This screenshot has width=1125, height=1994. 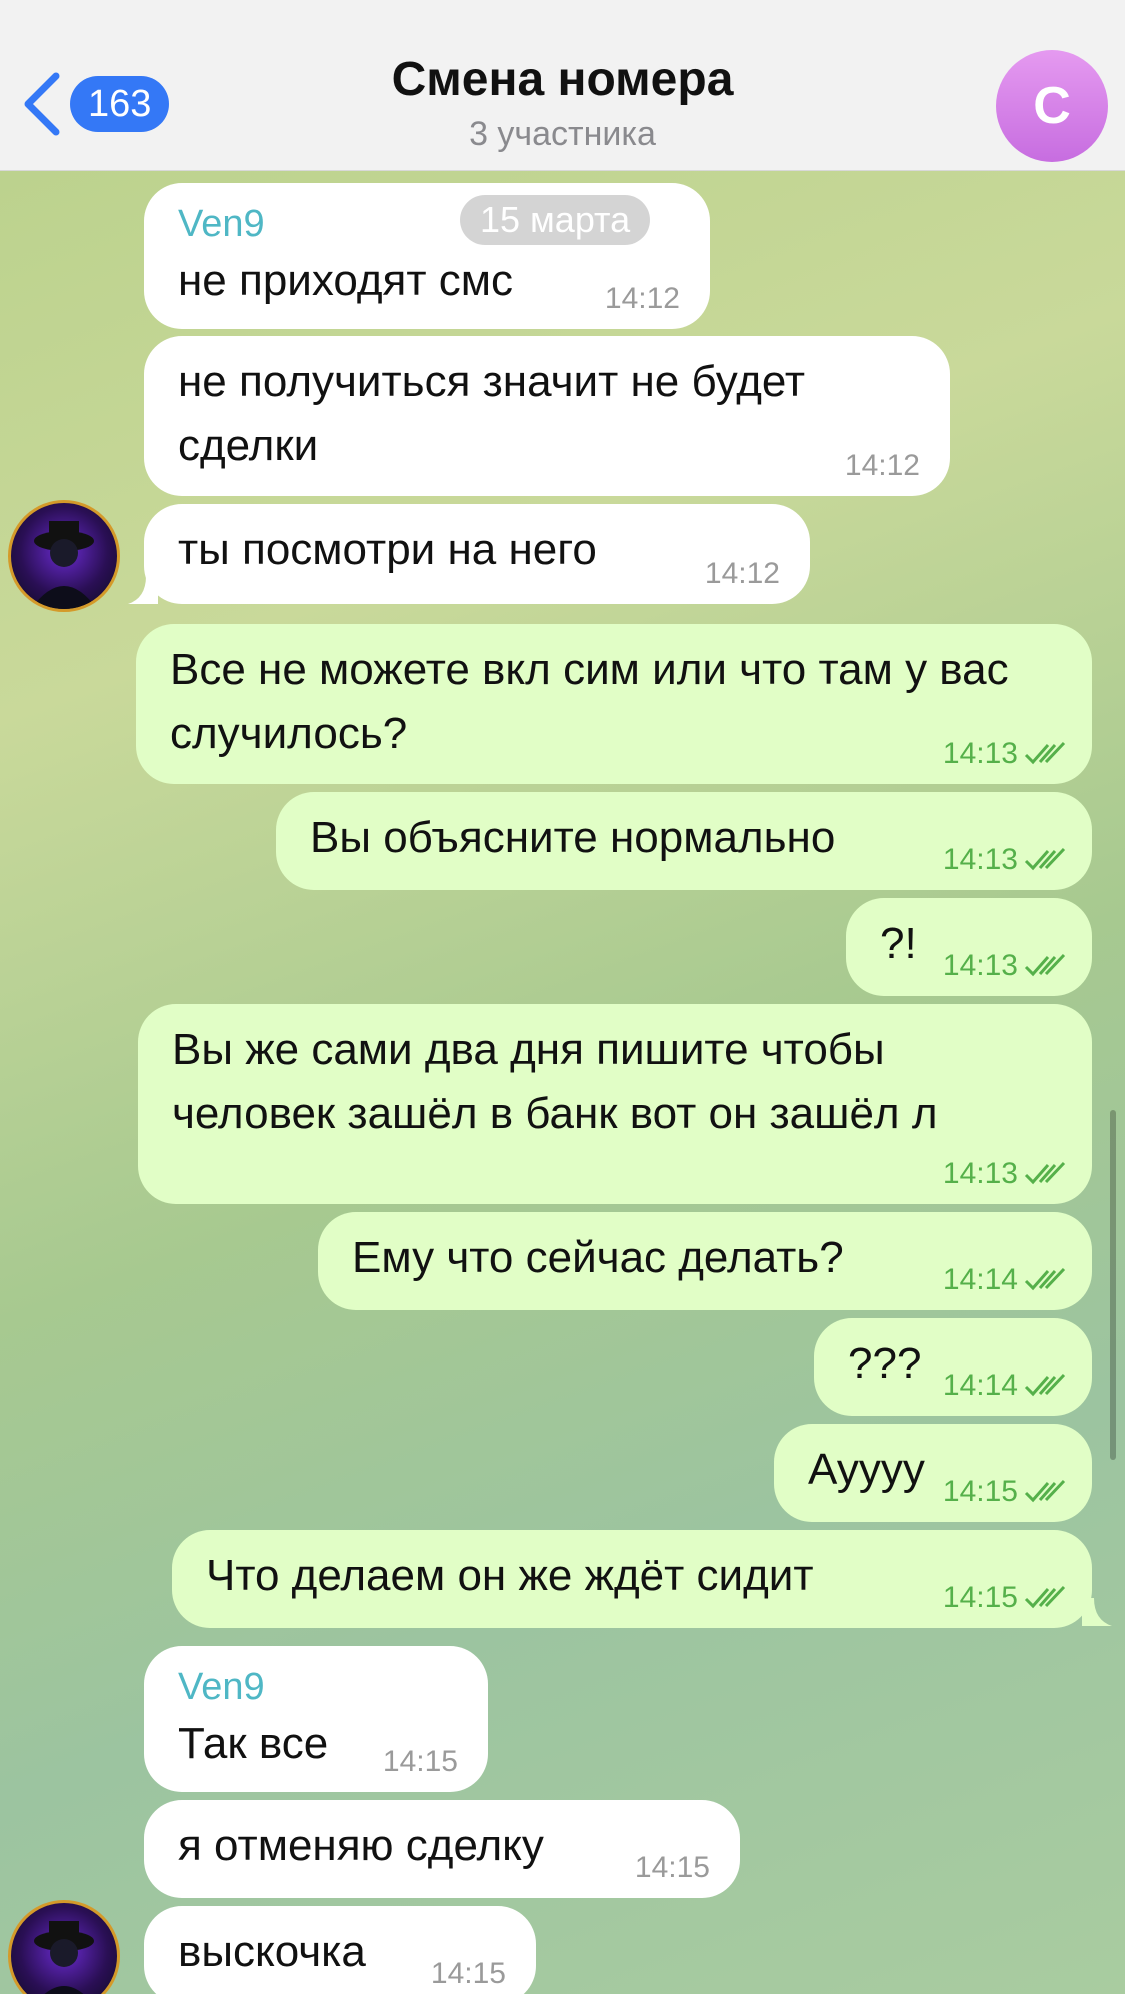 What do you see at coordinates (885, 1363) in the screenshot?
I see `message-text: ???` at bounding box center [885, 1363].